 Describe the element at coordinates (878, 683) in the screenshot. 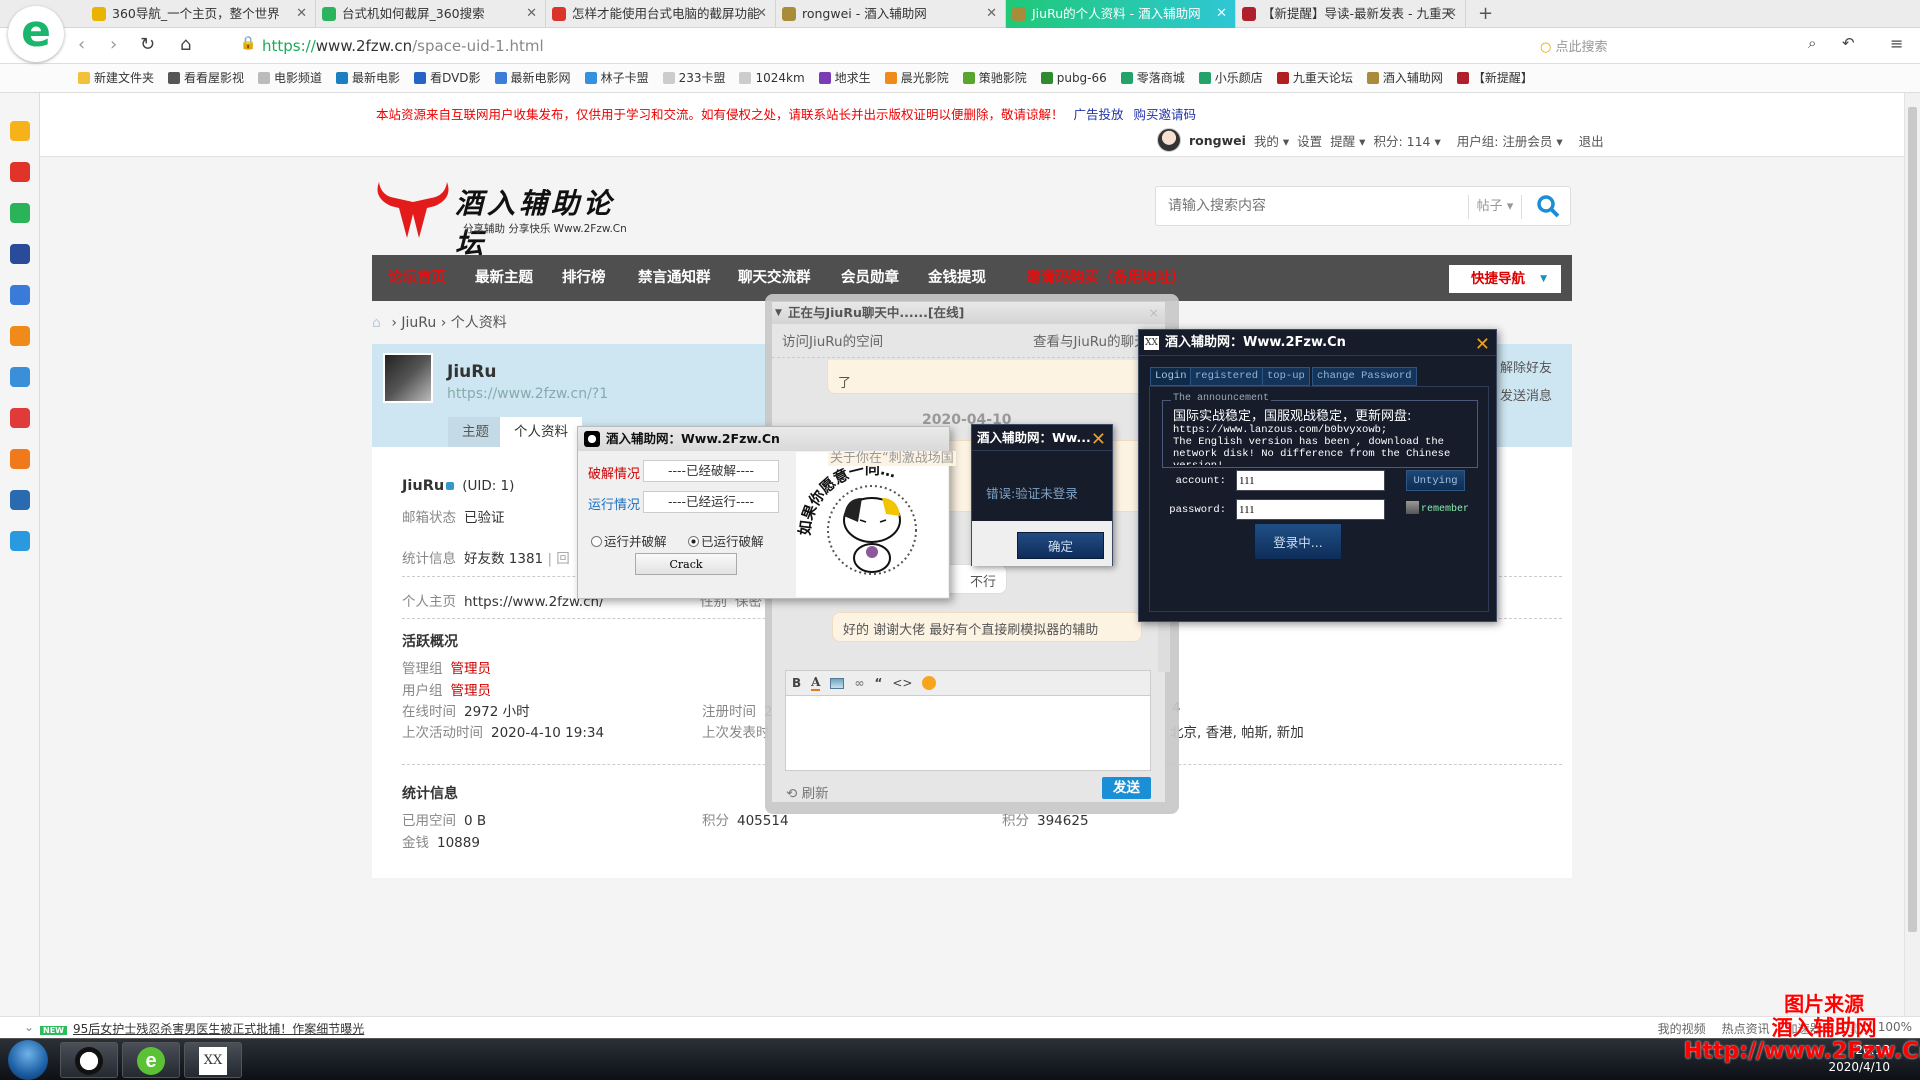

I see `quote-icon: “` at that location.